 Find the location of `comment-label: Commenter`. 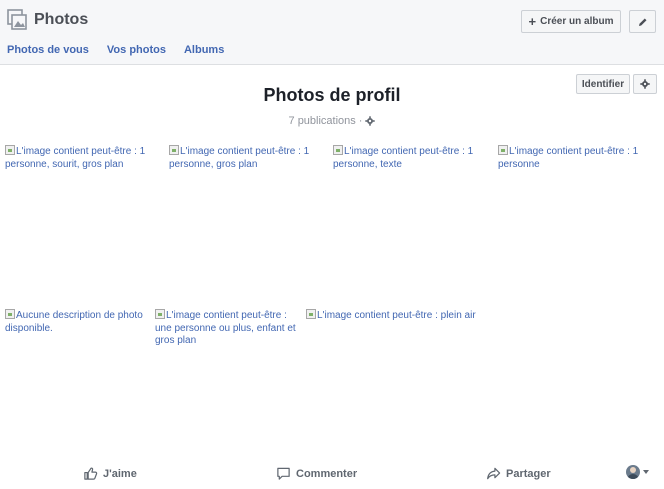

comment-label: Commenter is located at coordinates (327, 473).